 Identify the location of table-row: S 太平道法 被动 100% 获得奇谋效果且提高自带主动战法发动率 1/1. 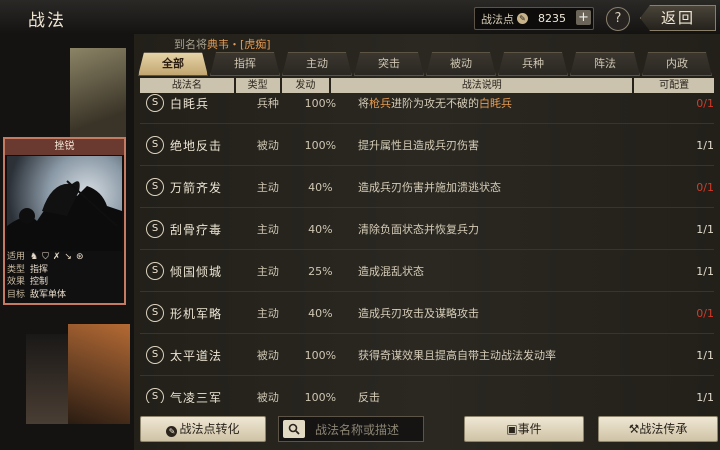
(427, 355).